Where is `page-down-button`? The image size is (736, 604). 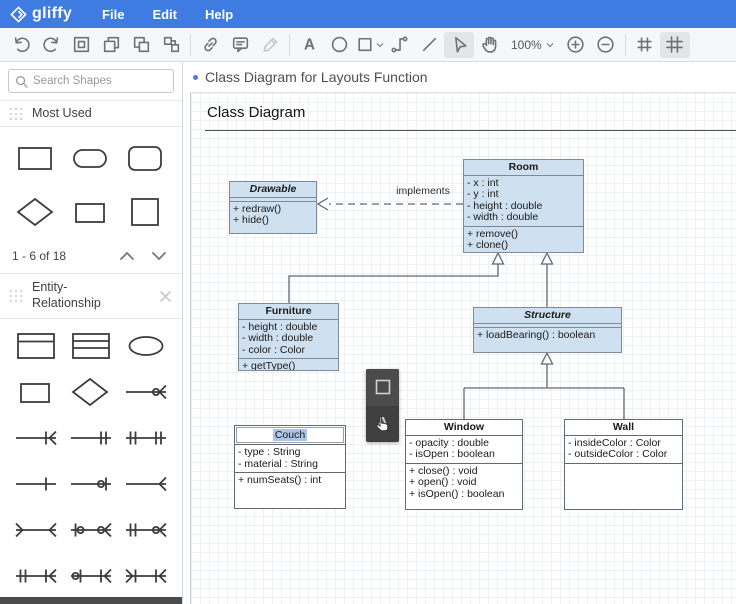
page-down-button is located at coordinates (159, 256).